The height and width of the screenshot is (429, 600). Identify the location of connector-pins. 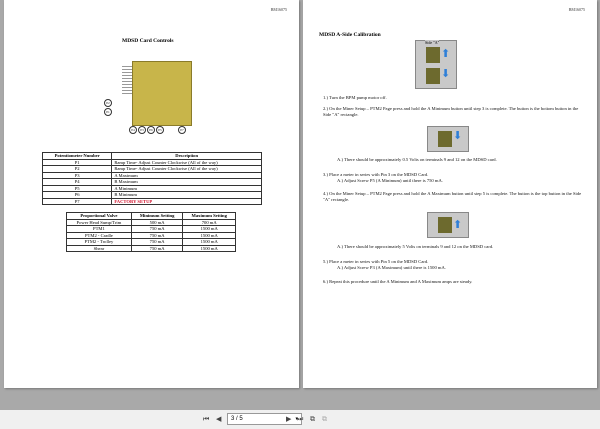
(127, 81).